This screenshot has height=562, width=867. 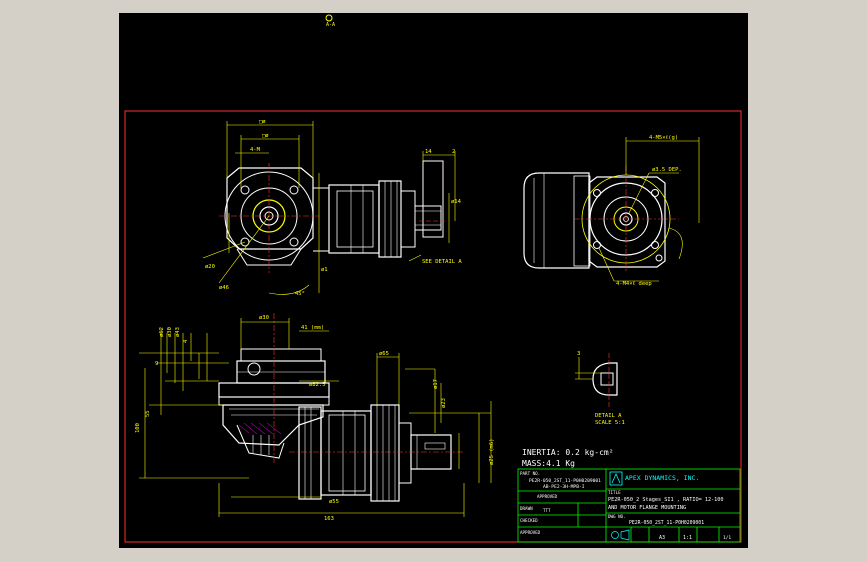 I want to click on dim-shaft-small: ø1, so click(x=324, y=270).